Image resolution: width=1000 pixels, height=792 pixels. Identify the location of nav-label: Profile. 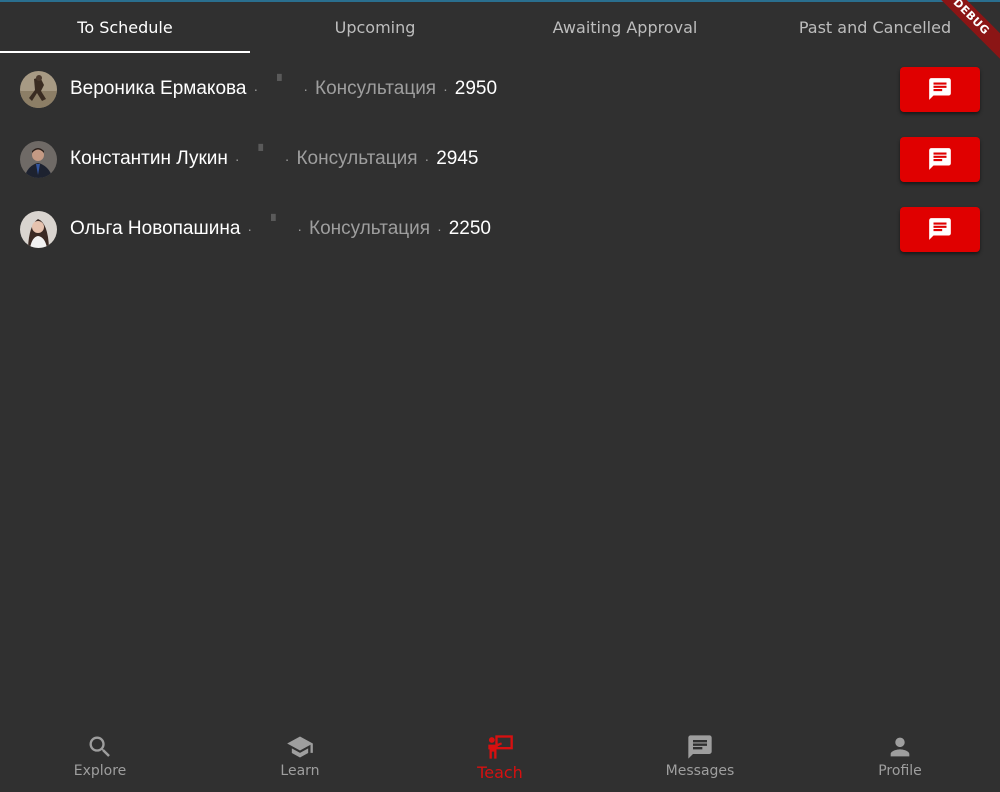
(900, 771).